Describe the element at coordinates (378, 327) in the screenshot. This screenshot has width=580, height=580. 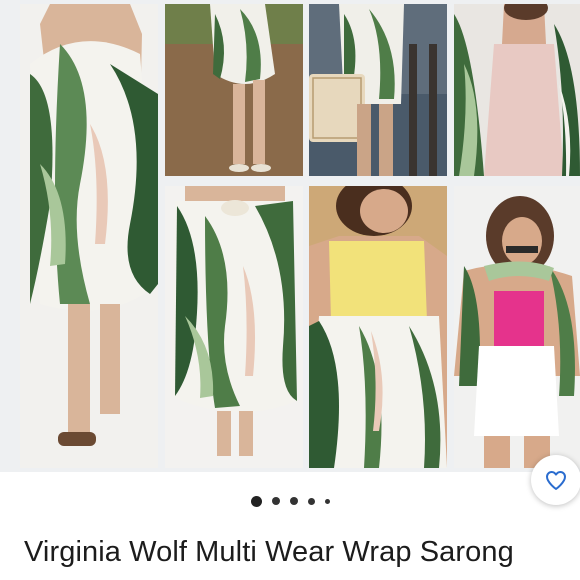
I see `product-photo-swim-coverup` at that location.